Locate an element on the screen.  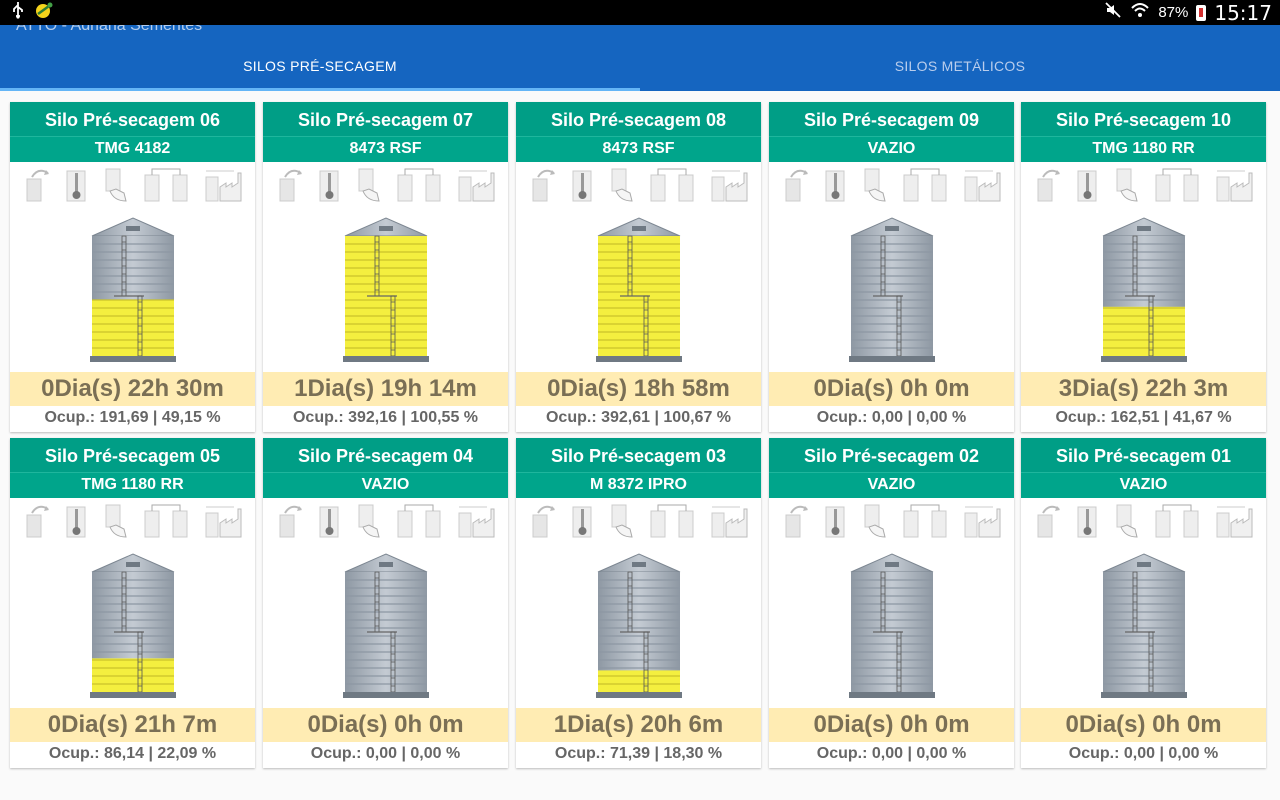
silo-occupancy: Ocup.: 392,16 | 100,55 % is located at coordinates (385, 417).